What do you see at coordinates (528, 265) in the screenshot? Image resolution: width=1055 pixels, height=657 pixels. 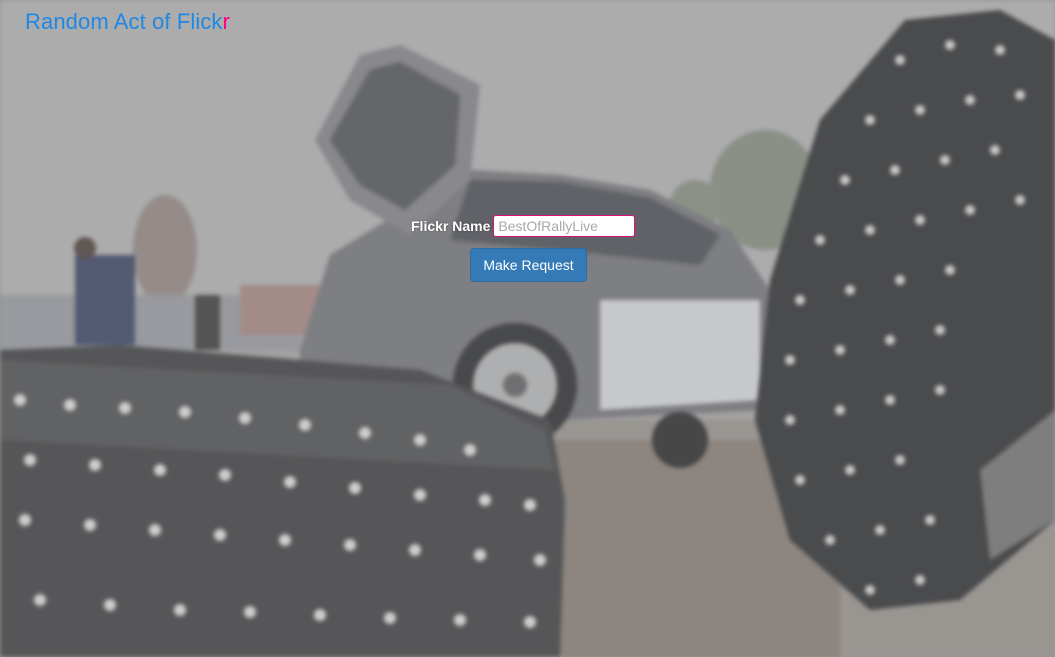 I see `make-request-button: Make Request` at bounding box center [528, 265].